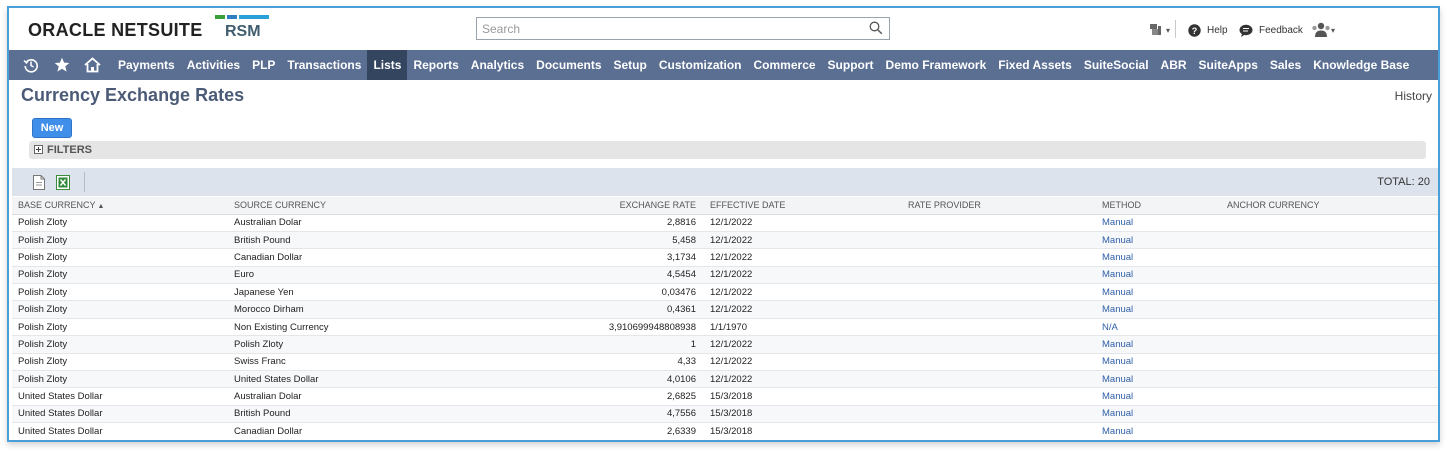  Describe the element at coordinates (626, 431) in the screenshot. I see `cell-exchange-rate: 2,6339` at that location.